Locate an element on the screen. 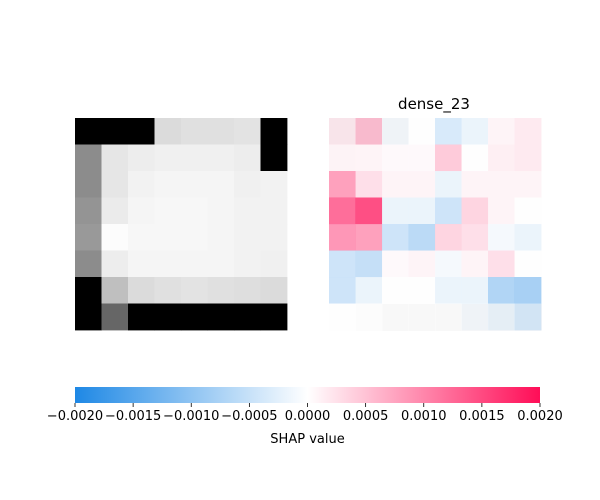 The width and height of the screenshot is (600, 500). colorbar-tick-label: 0.0000 is located at coordinates (308, 416).